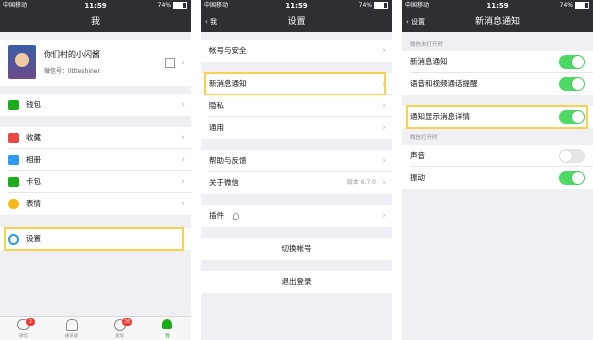 The image size is (593, 340). I want to click on tab-me: 我, so click(167, 328).